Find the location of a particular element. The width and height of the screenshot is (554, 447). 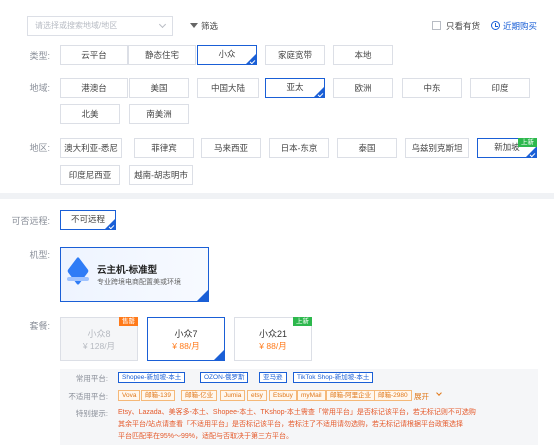

area-option: 越南-胡志明市 is located at coordinates (161, 175).